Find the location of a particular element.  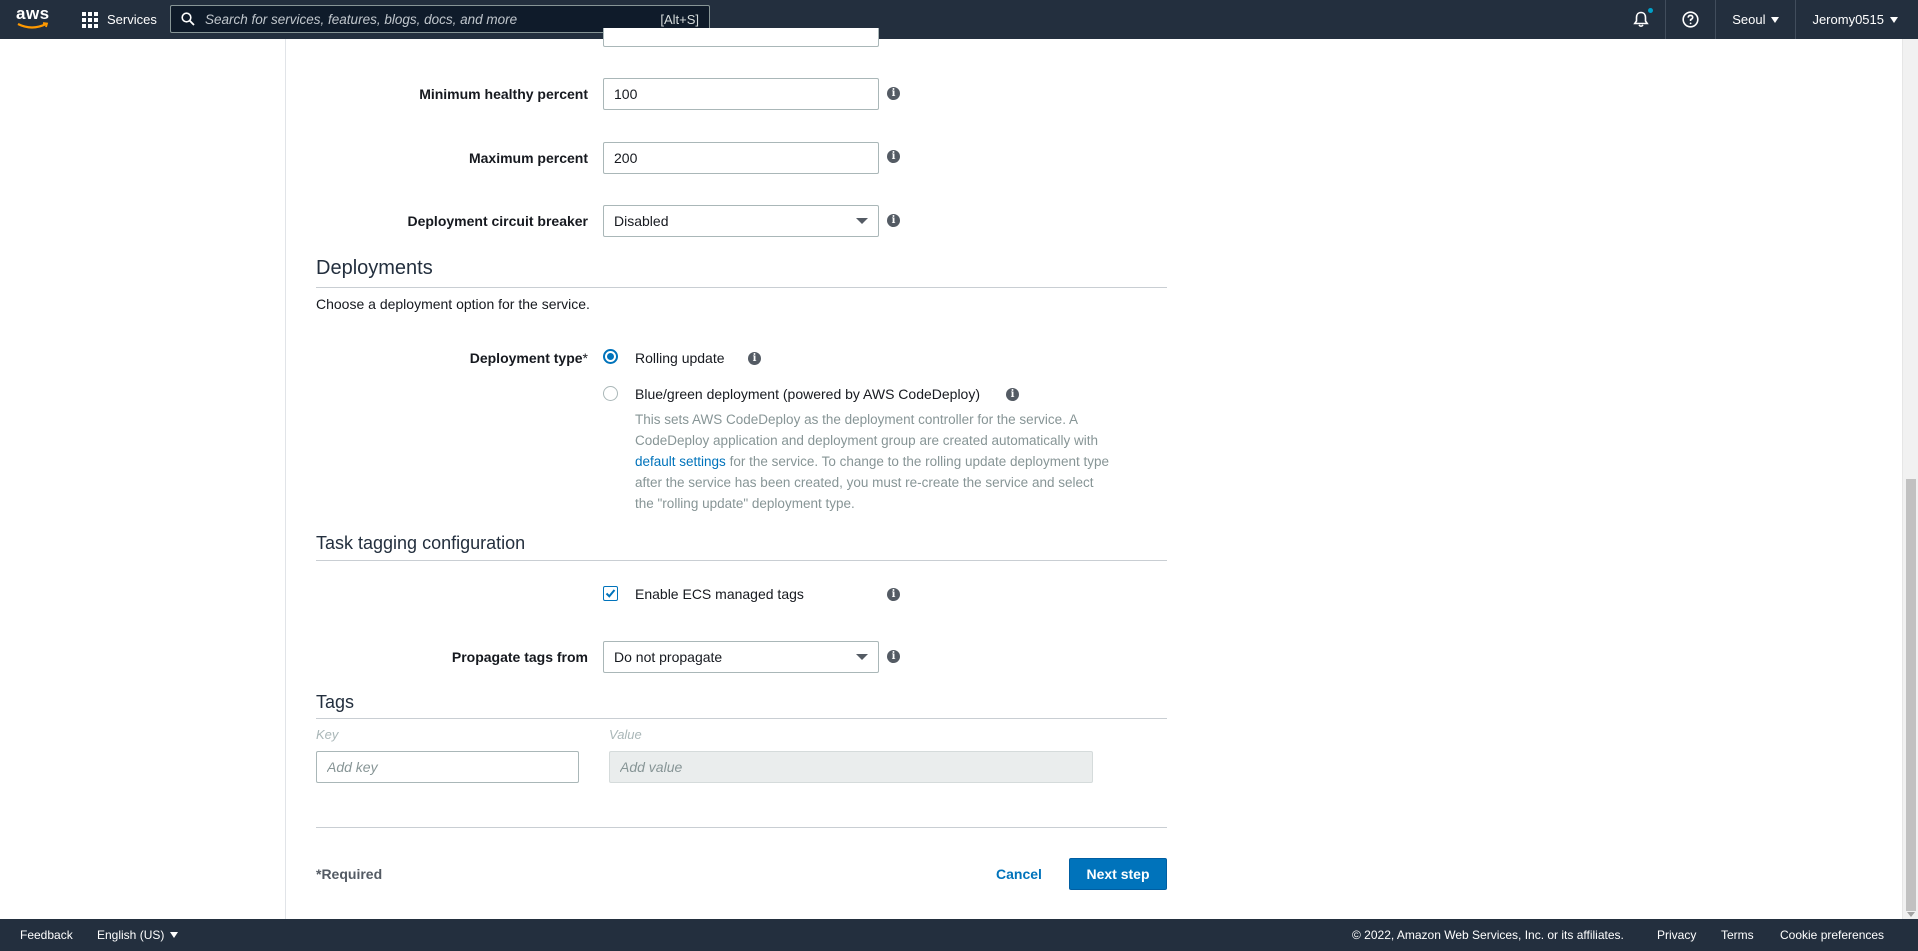

search-shortcut: [Alt+S] is located at coordinates (679, 19).